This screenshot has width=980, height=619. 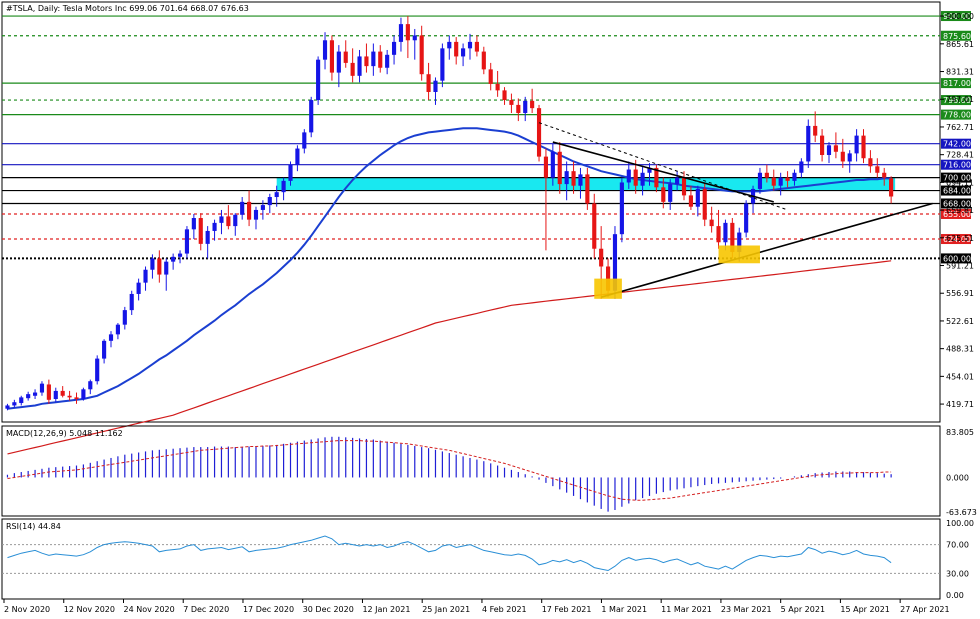 What do you see at coordinates (924, 609) in the screenshot?
I see `time-tick-label: 27 Apr 2021` at bounding box center [924, 609].